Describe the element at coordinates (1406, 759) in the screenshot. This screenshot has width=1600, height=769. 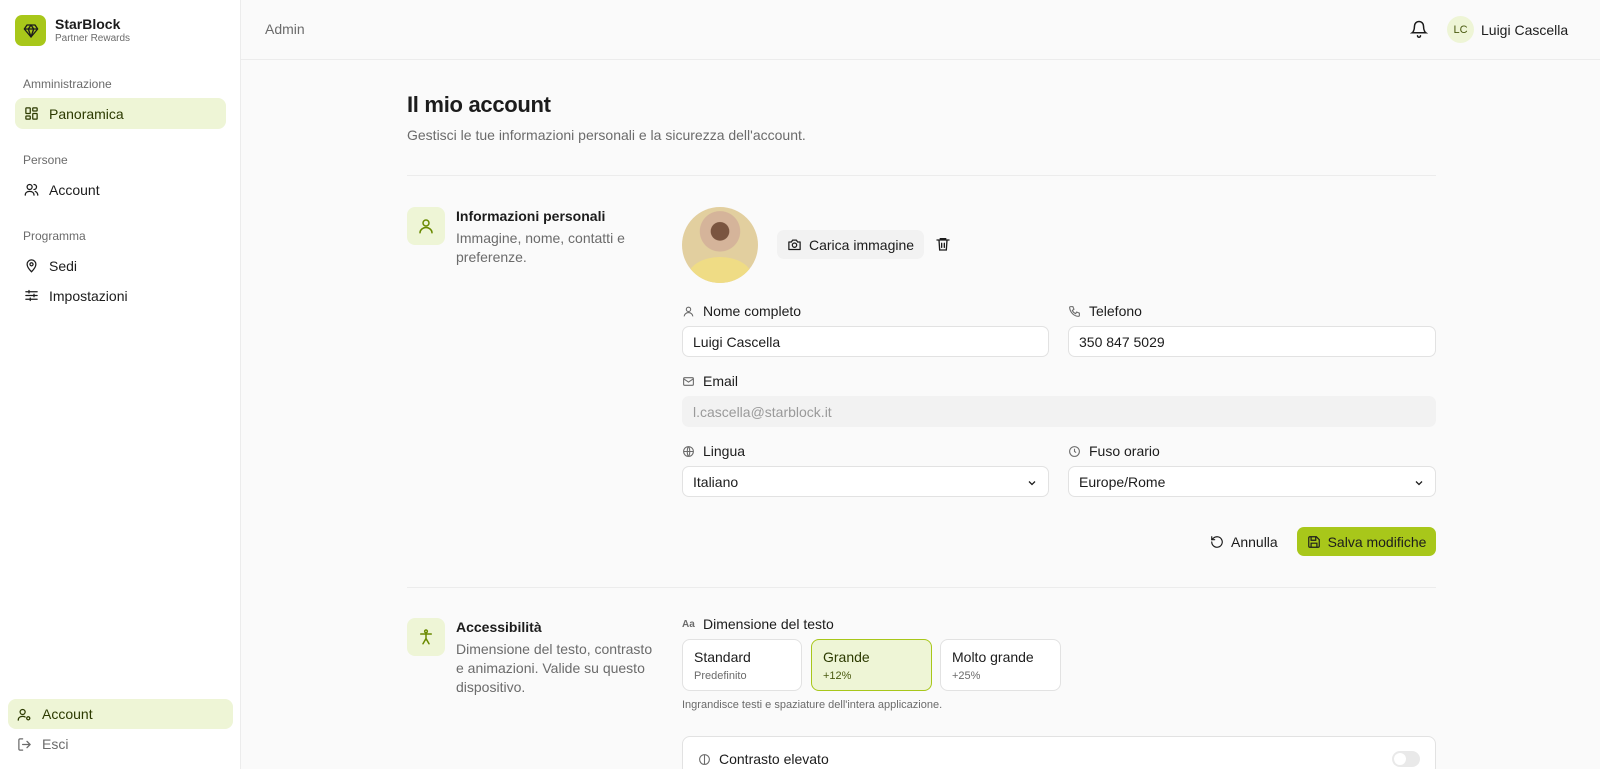
I see `contrast-toggle` at that location.